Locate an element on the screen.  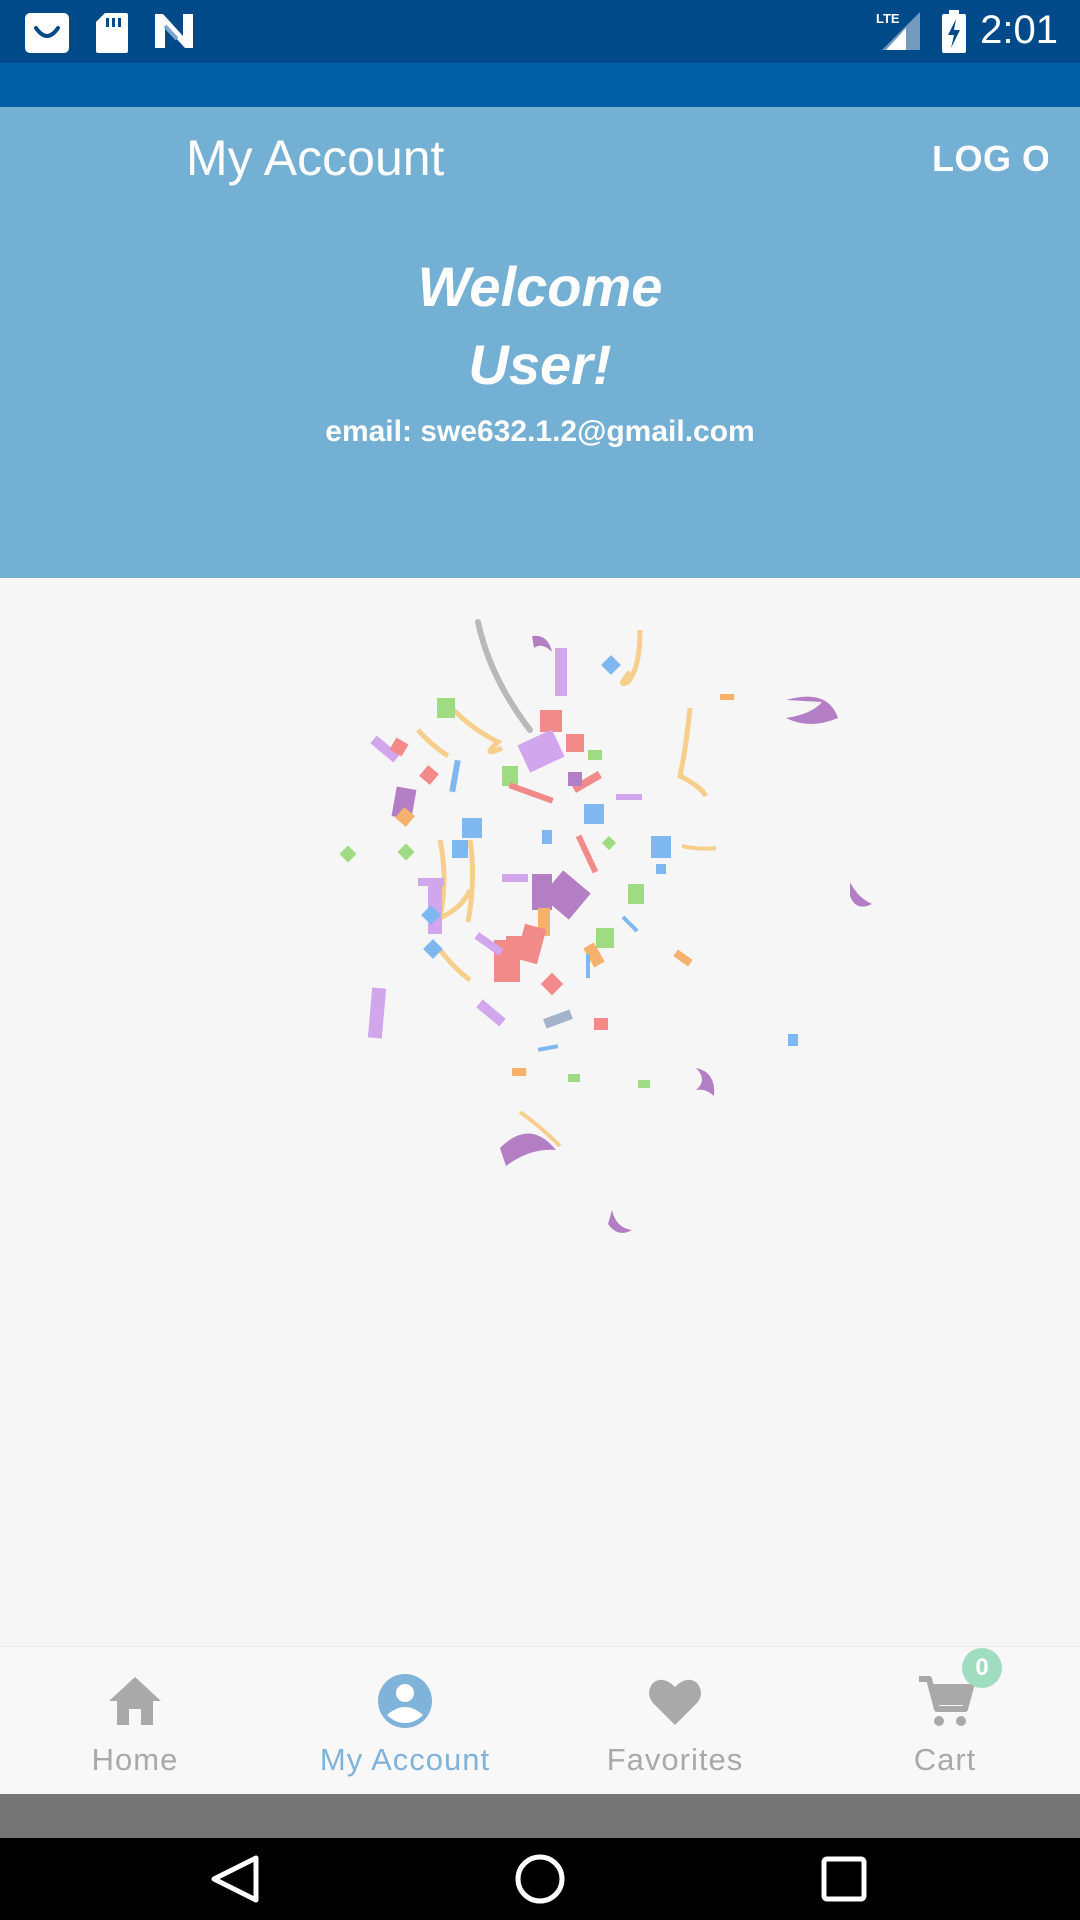
nav-label-my-account: My Account is located at coordinates (405, 1759).